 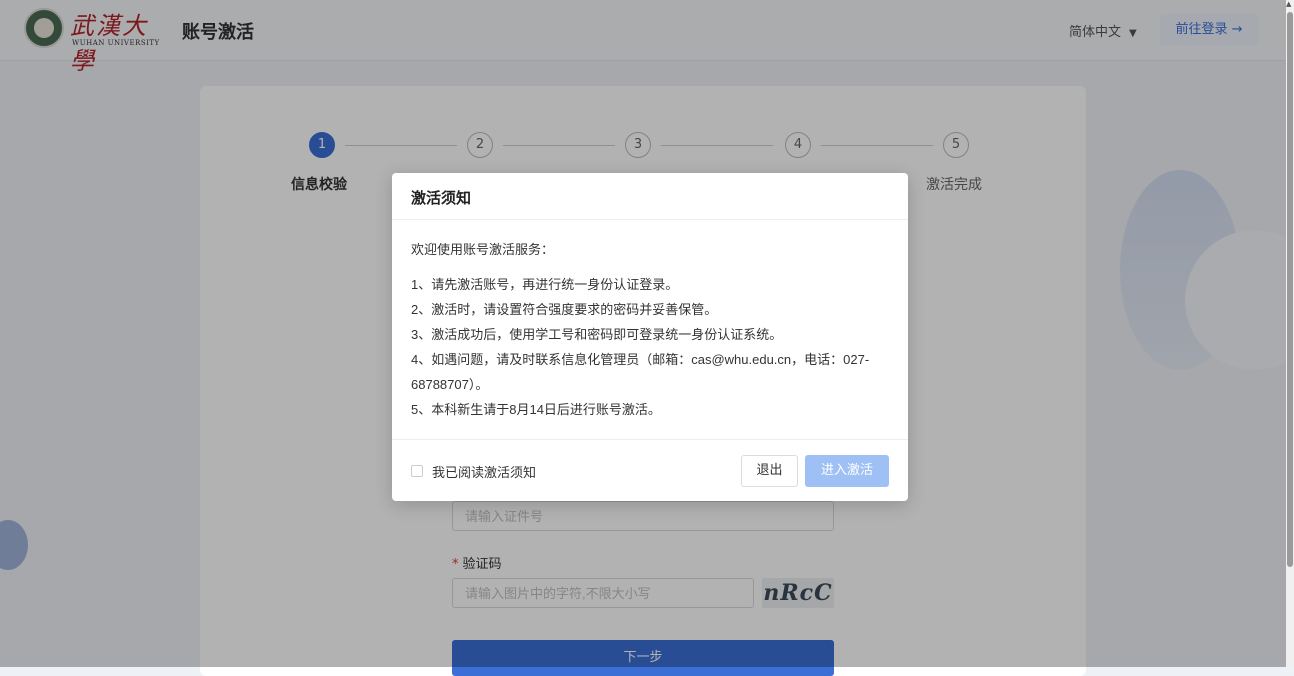 I want to click on read-notice-checkbox, so click(x=417, y=471).